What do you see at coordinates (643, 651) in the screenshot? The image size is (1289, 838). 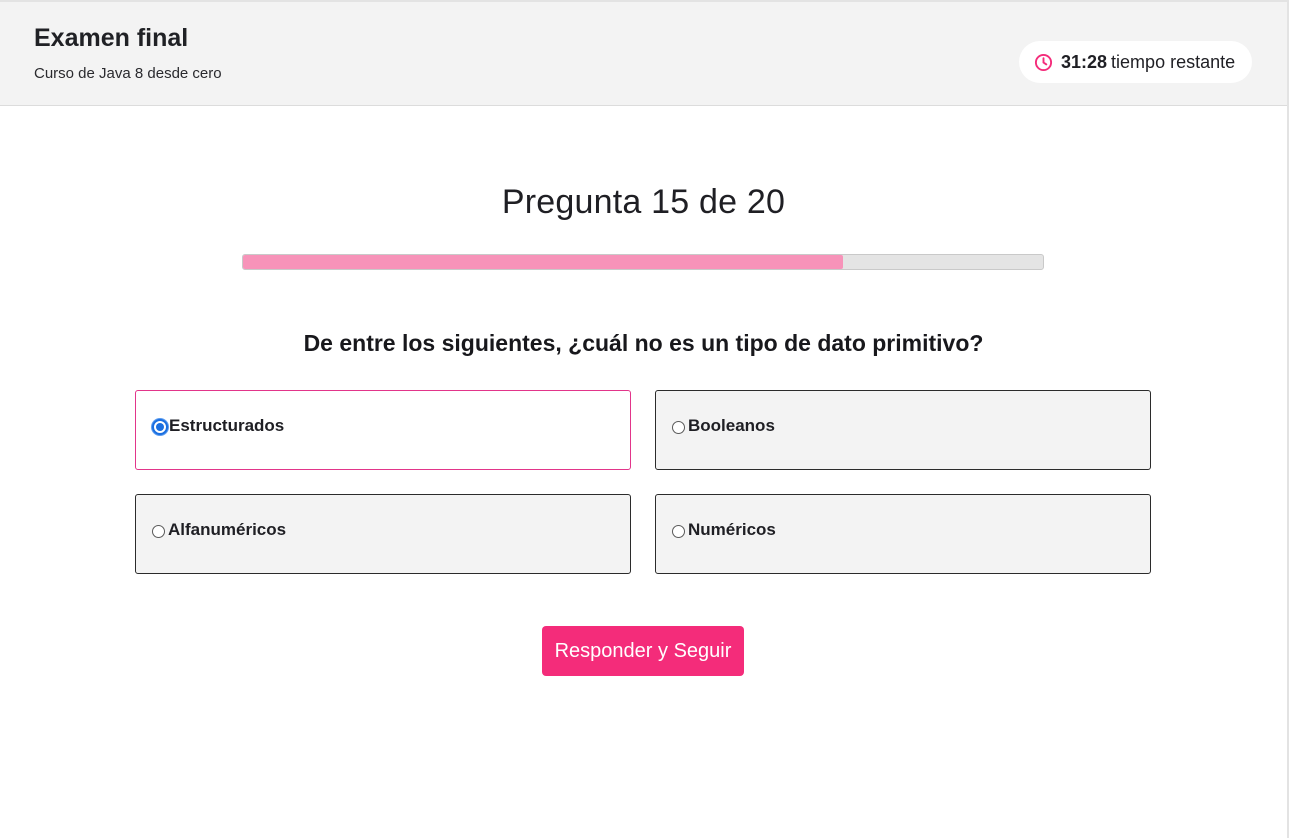 I see `submit-answer-button: Responder y Seguir` at bounding box center [643, 651].